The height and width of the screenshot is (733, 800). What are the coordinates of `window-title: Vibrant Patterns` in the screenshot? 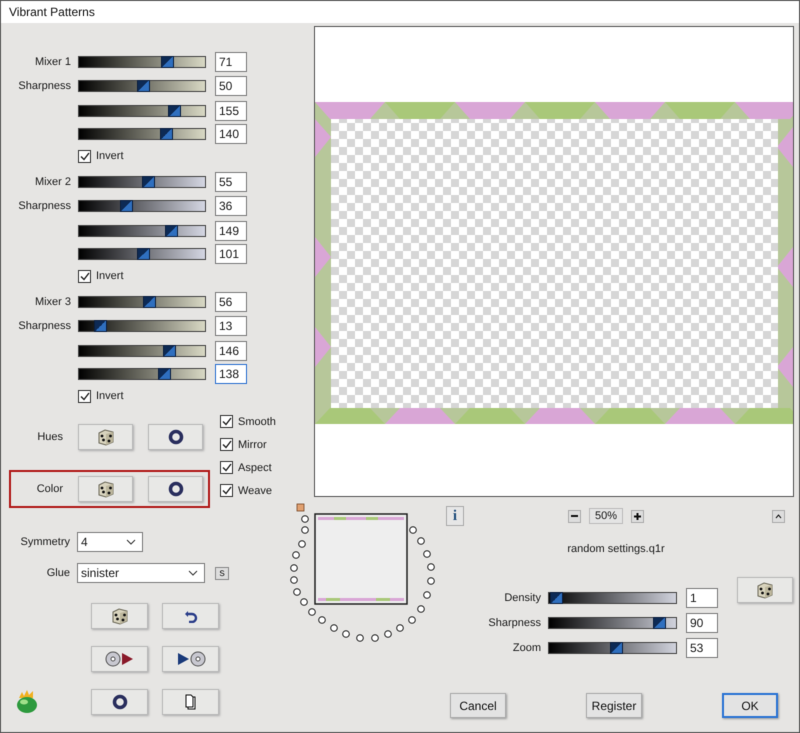 It's located at (52, 12).